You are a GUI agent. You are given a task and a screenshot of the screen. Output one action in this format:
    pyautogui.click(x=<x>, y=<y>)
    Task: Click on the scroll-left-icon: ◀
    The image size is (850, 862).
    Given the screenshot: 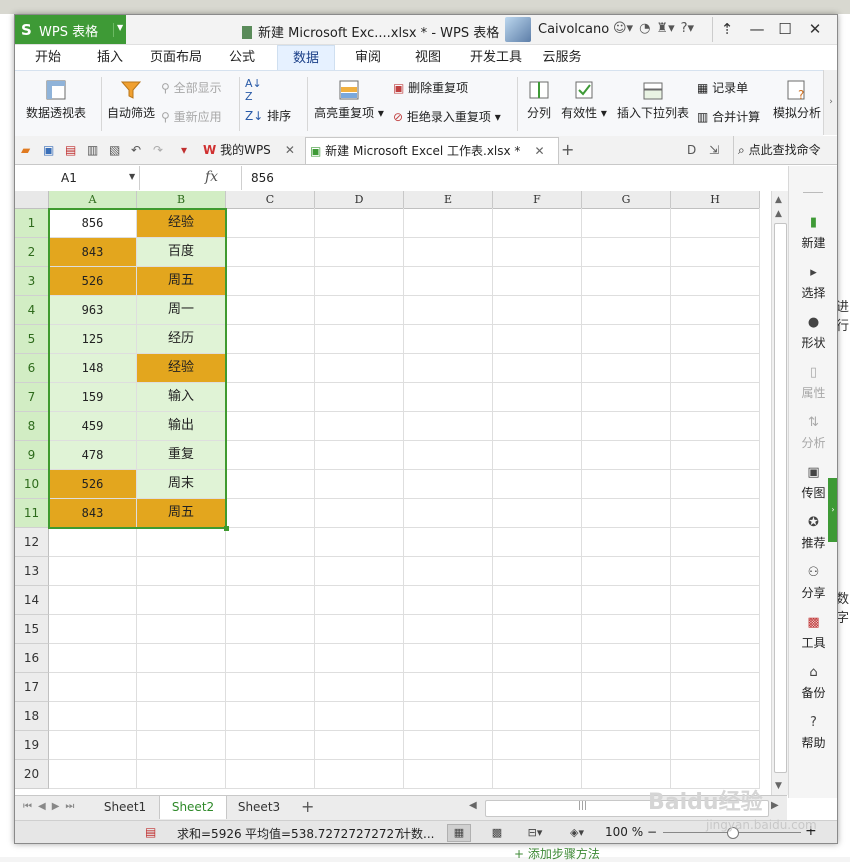 What is the action you would take?
    pyautogui.click(x=473, y=805)
    